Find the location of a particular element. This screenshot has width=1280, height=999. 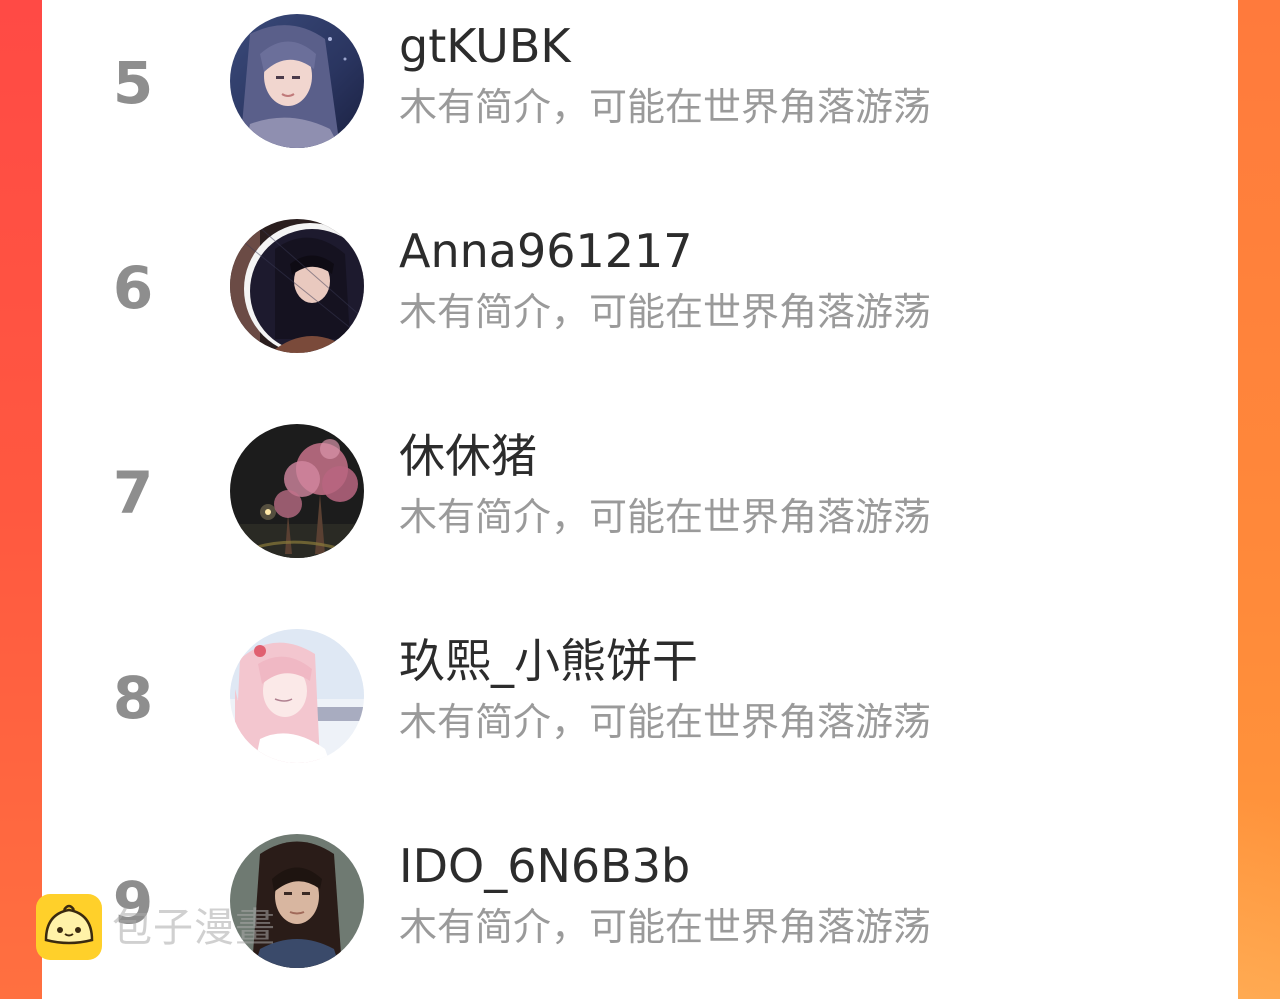

user-name: gtKUBK is located at coordinates (485, 46).